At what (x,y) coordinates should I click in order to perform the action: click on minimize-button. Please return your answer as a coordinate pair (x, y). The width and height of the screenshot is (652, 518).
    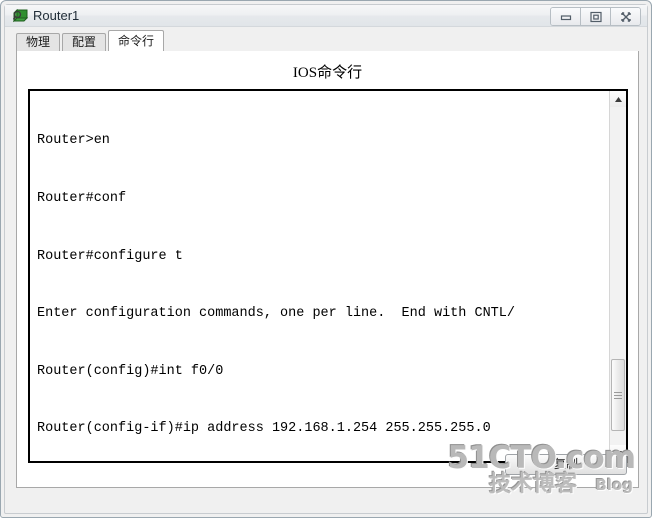
    Looking at the image, I should click on (566, 16).